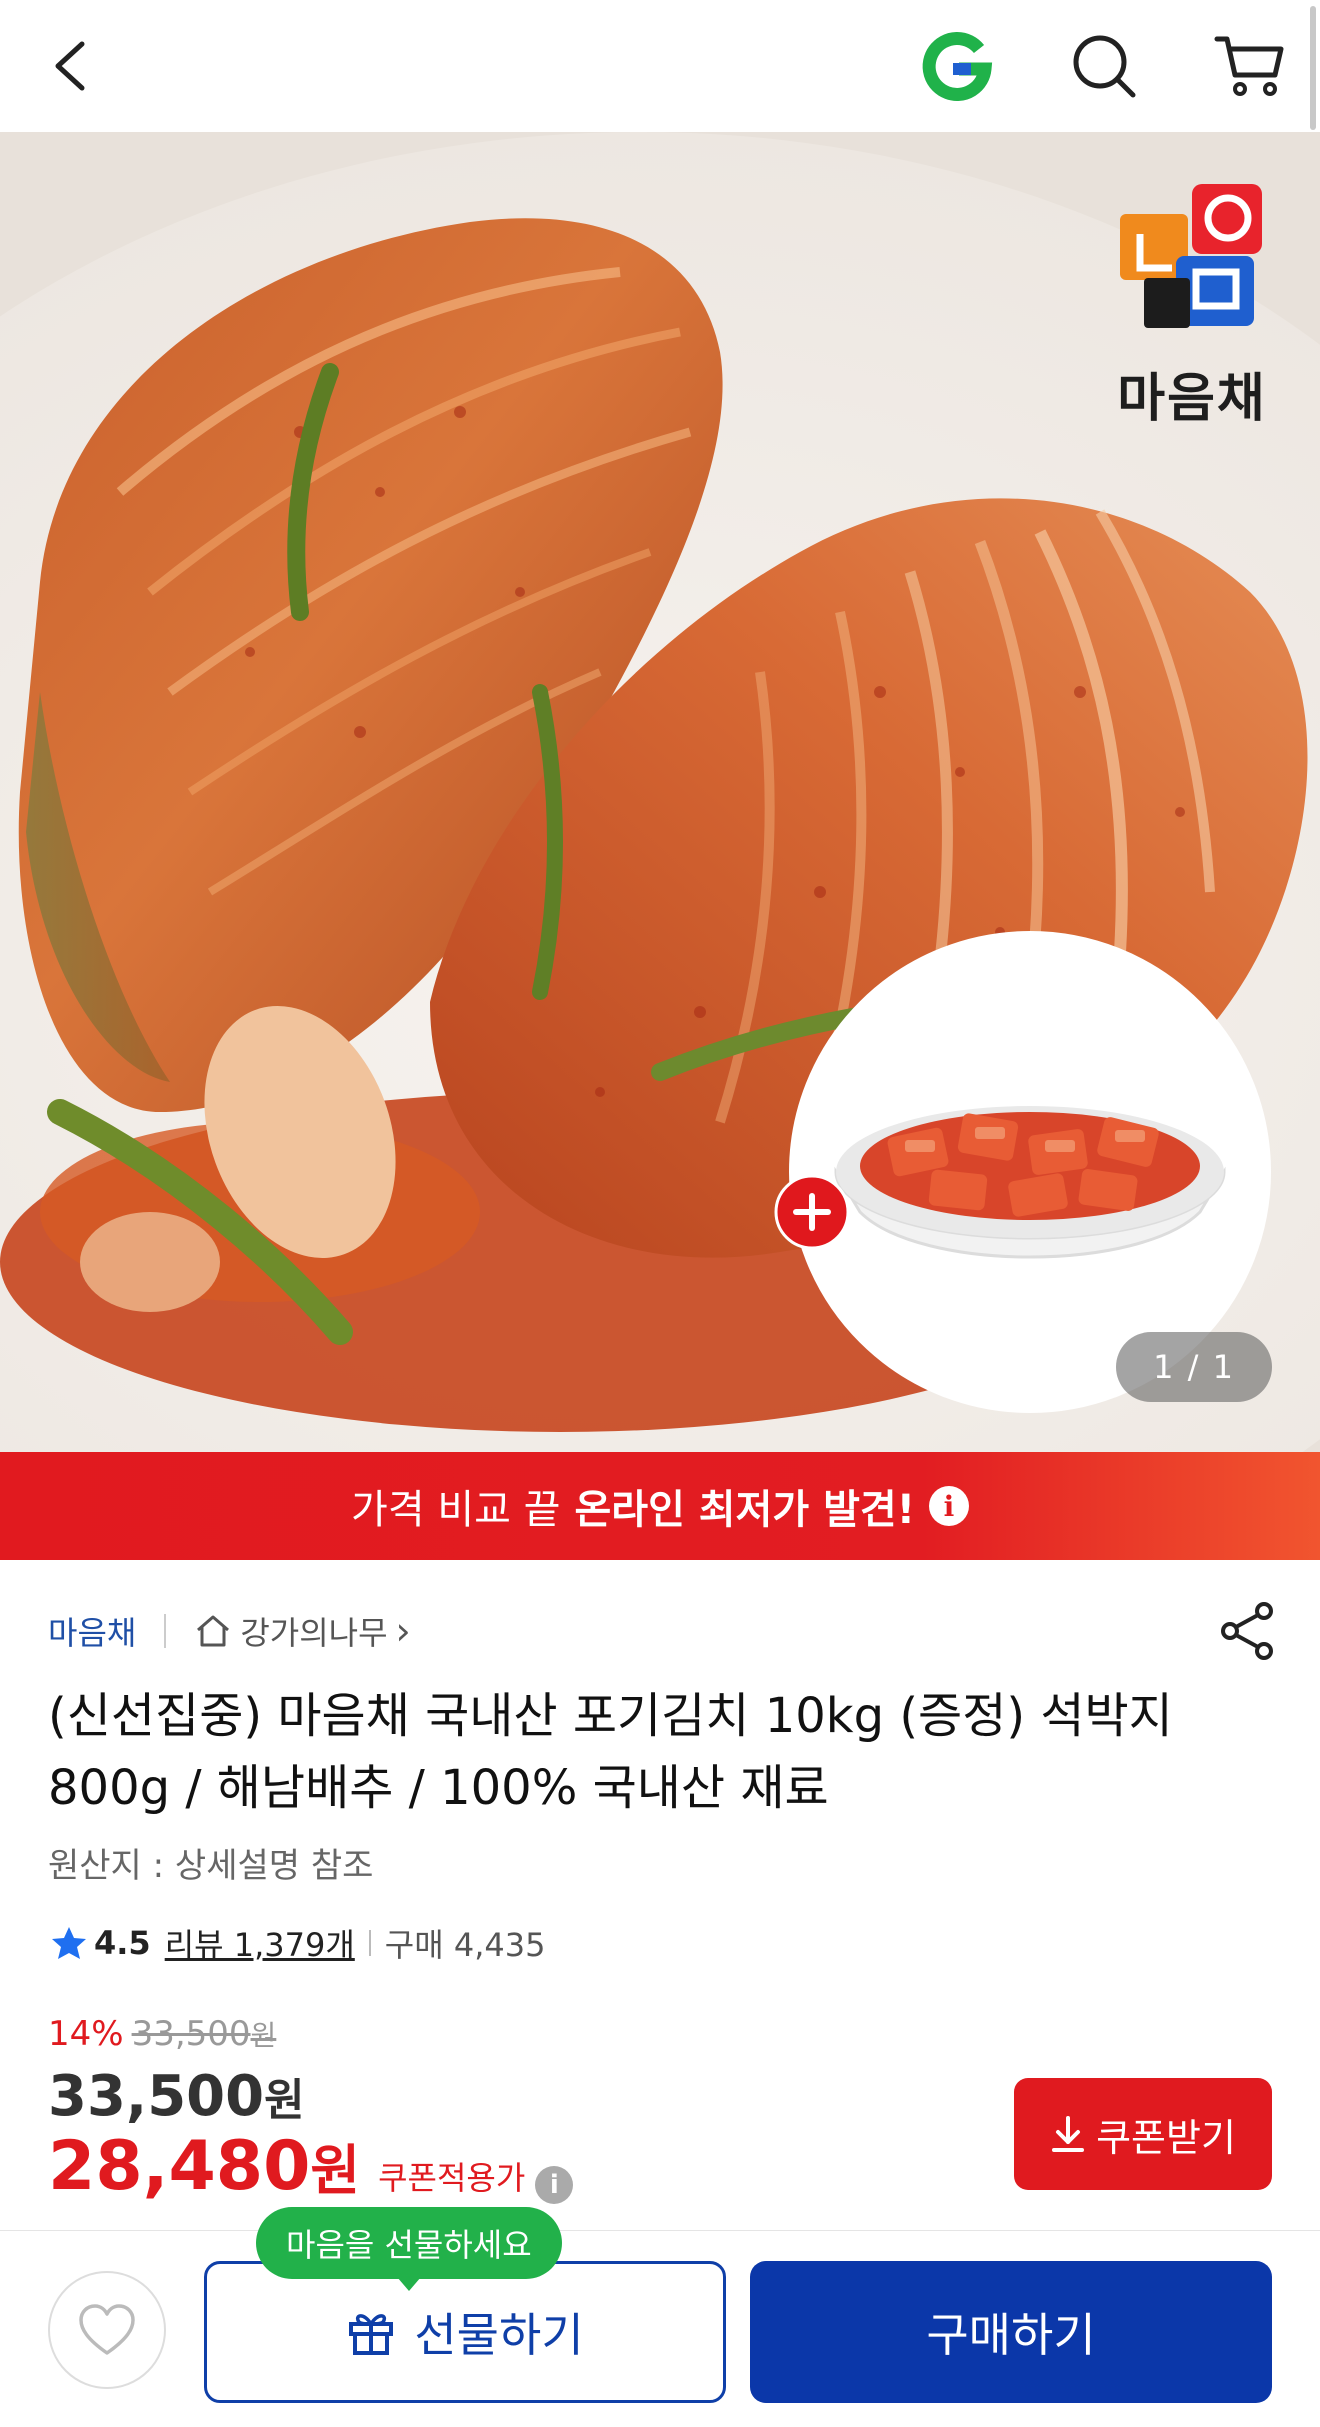 Image resolution: width=1320 pixels, height=2427 pixels. I want to click on back-button, so click(72, 66).